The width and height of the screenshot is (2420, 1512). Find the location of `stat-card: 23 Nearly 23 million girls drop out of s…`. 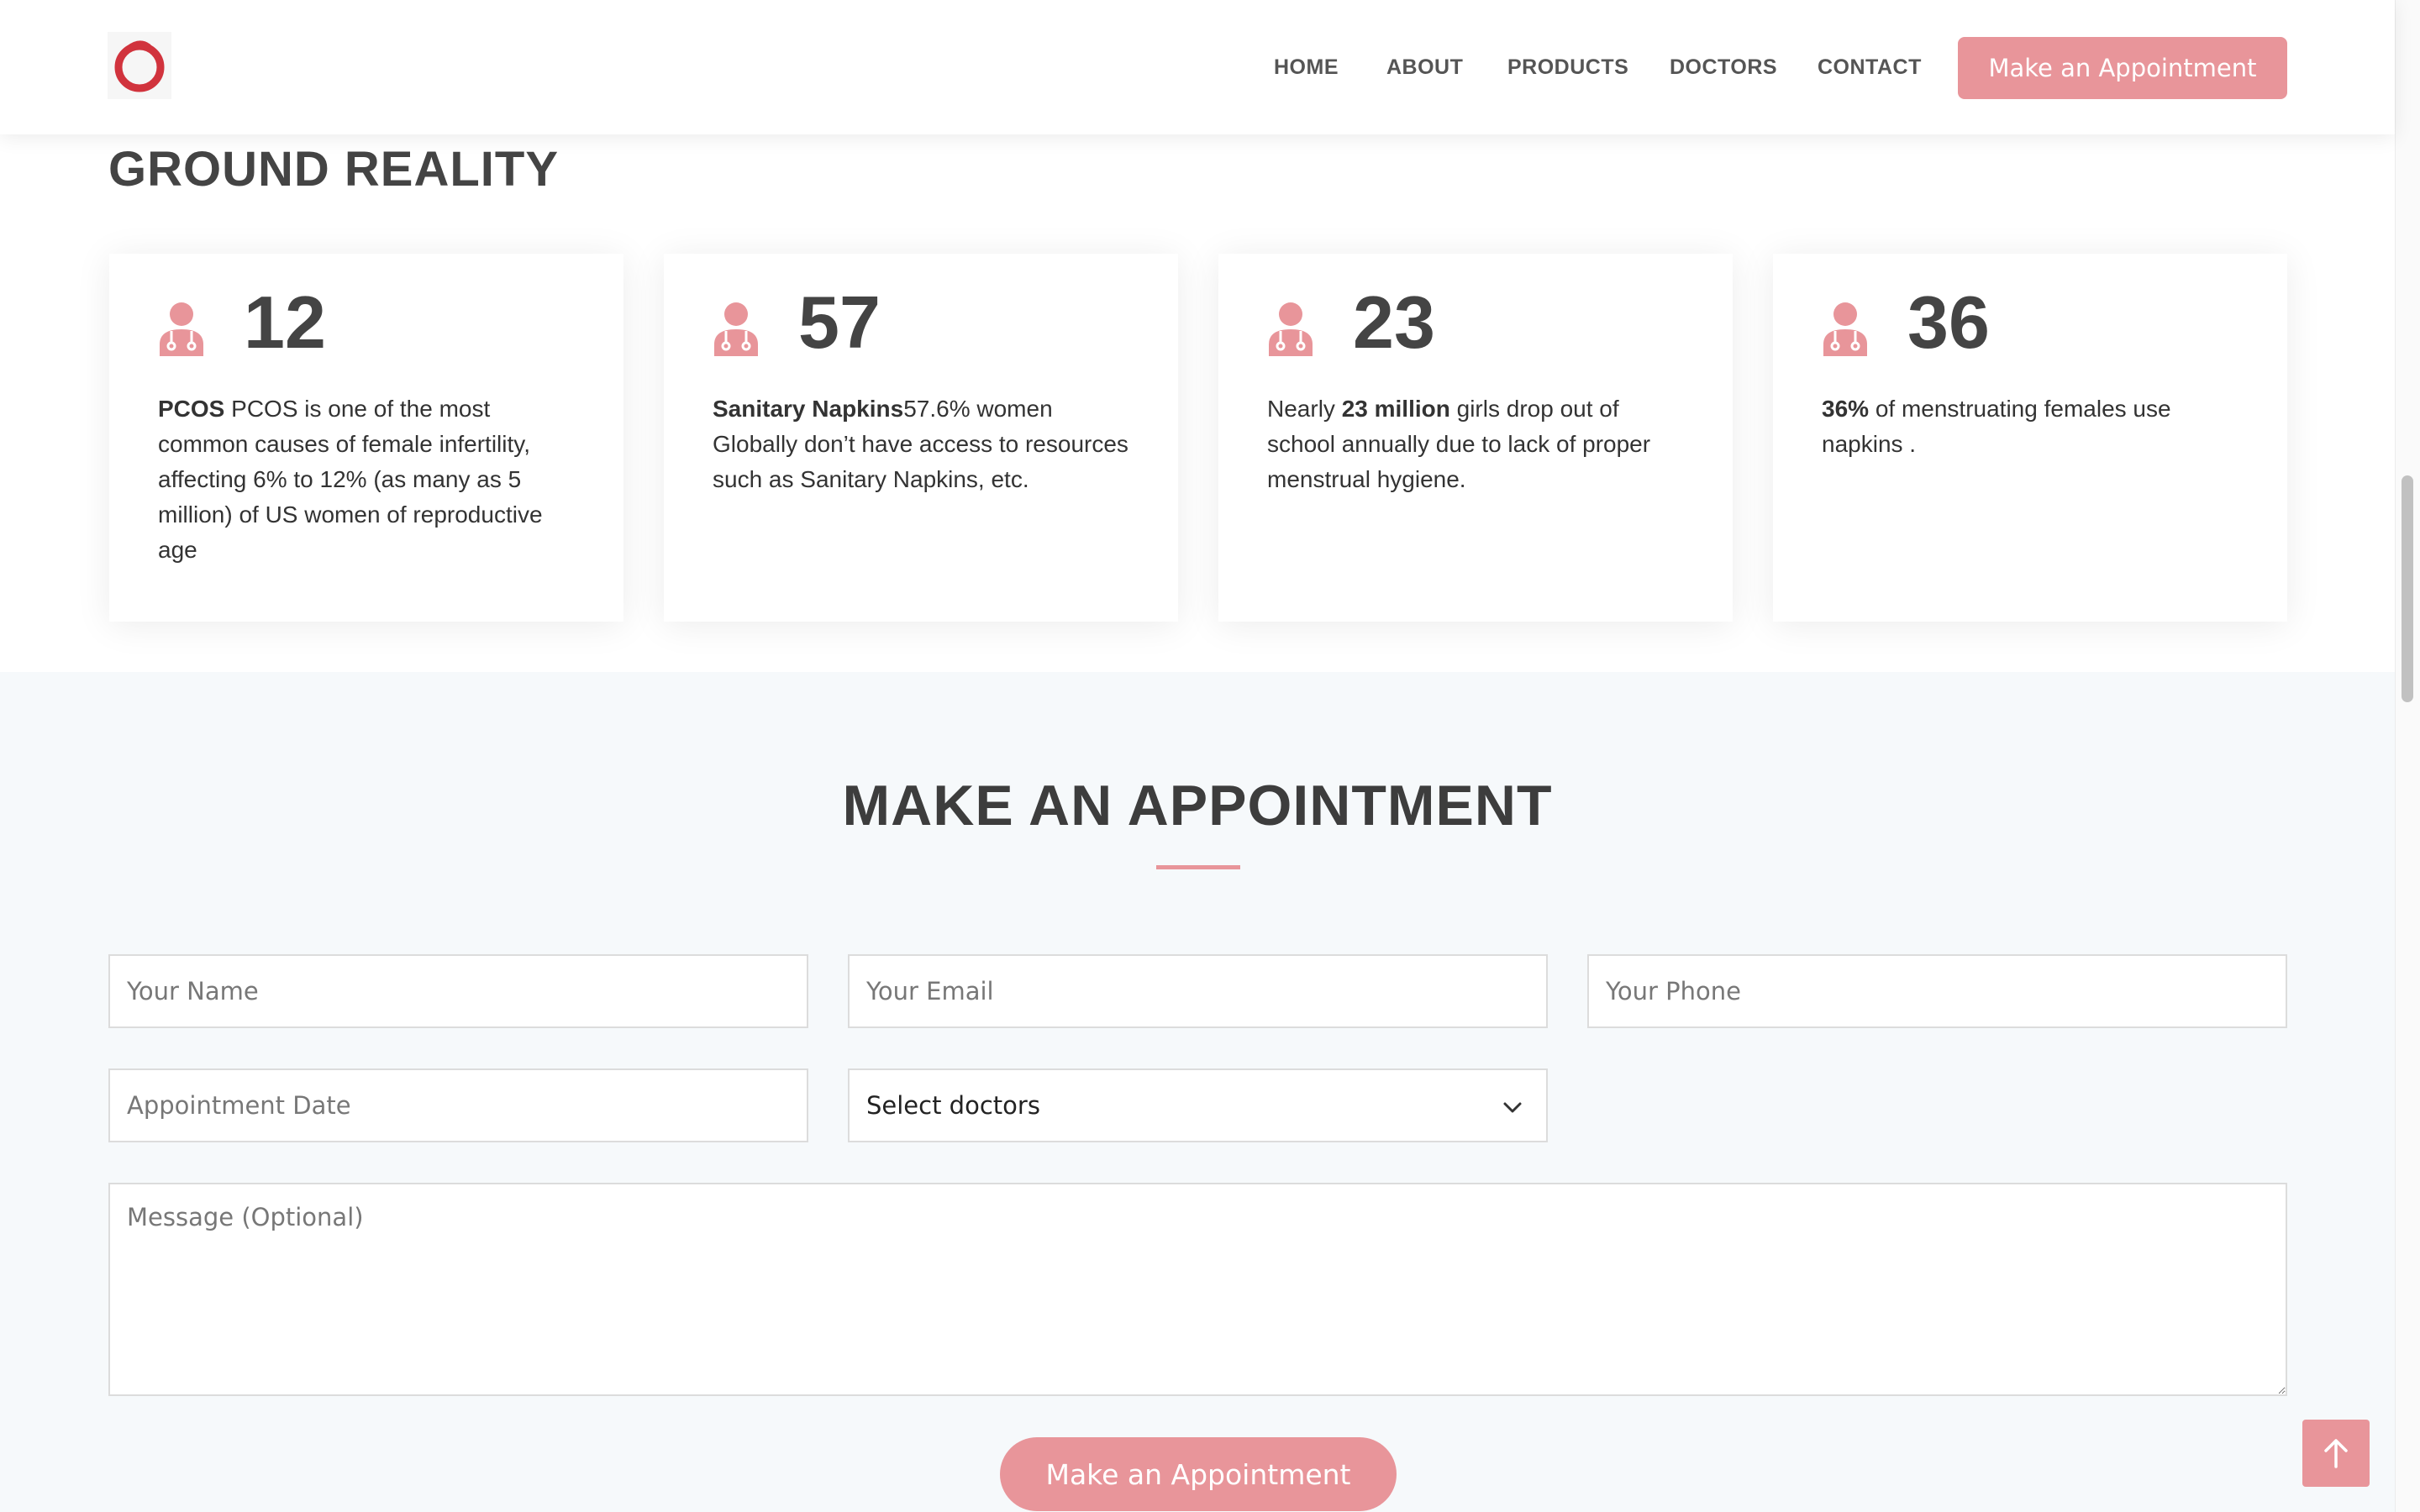

stat-card: 23 Nearly 23 million girls drop out of s… is located at coordinates (1475, 438).